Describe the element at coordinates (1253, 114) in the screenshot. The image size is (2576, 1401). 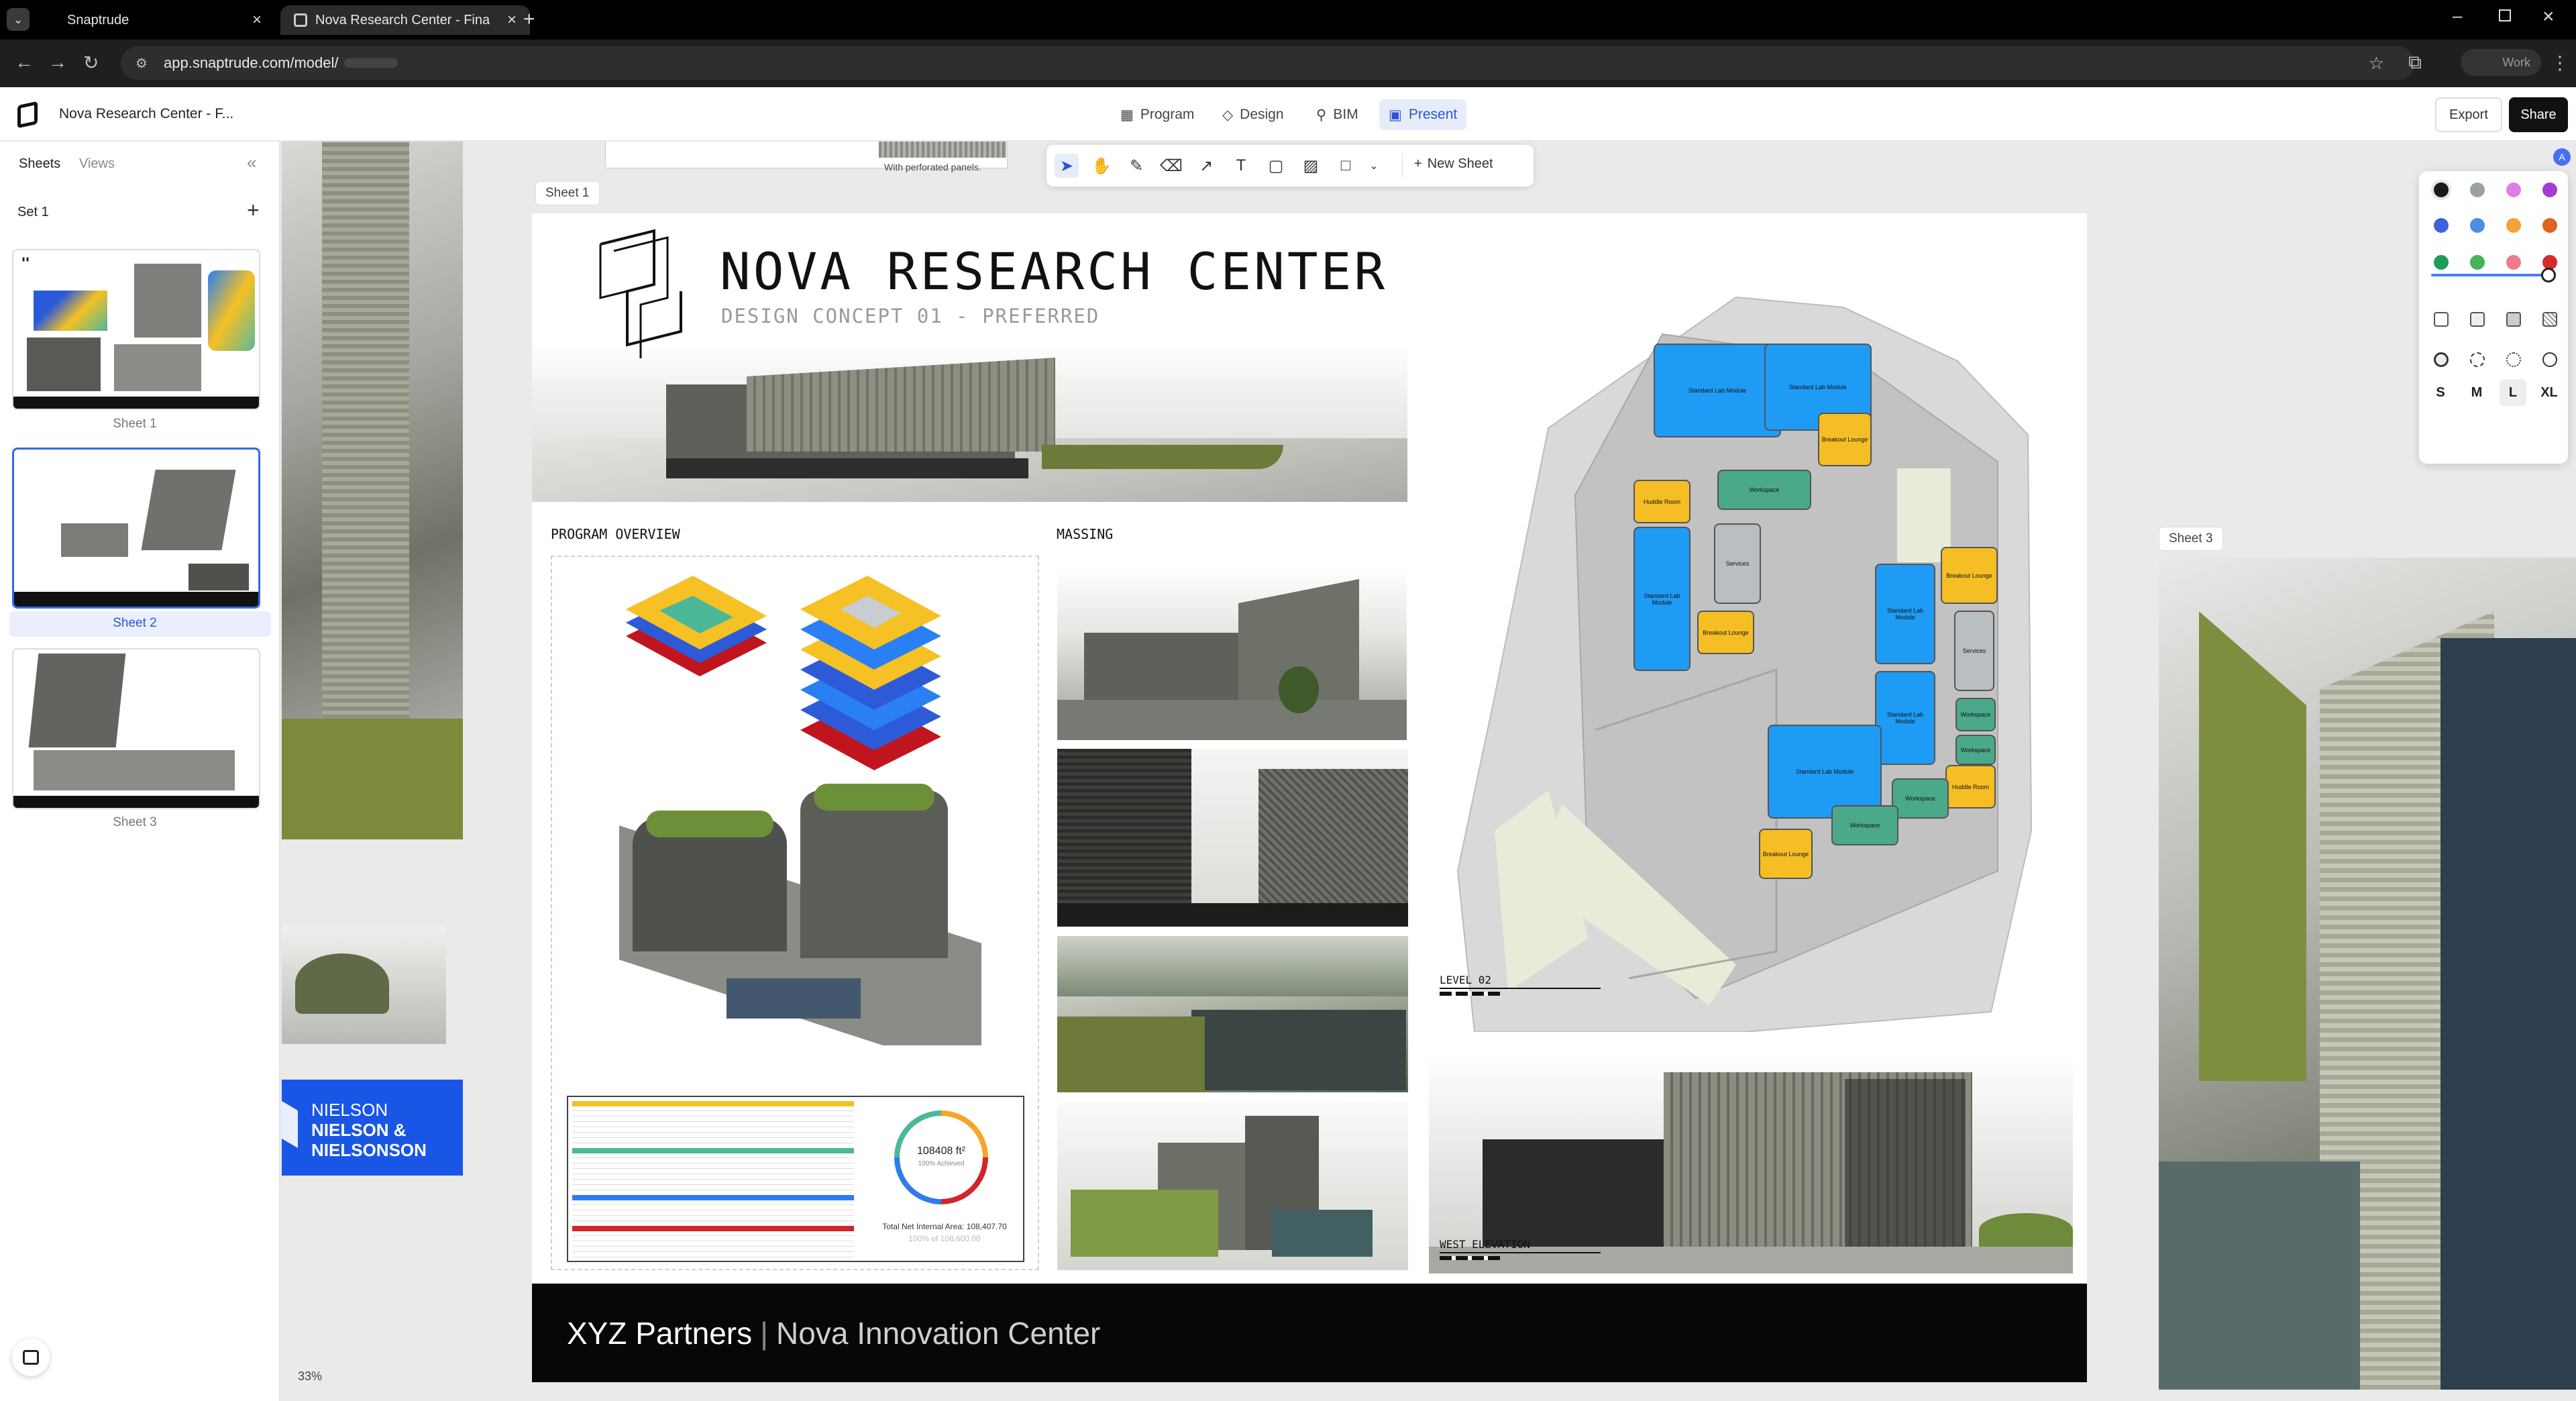
I see `tab-design: ◇ Design` at that location.